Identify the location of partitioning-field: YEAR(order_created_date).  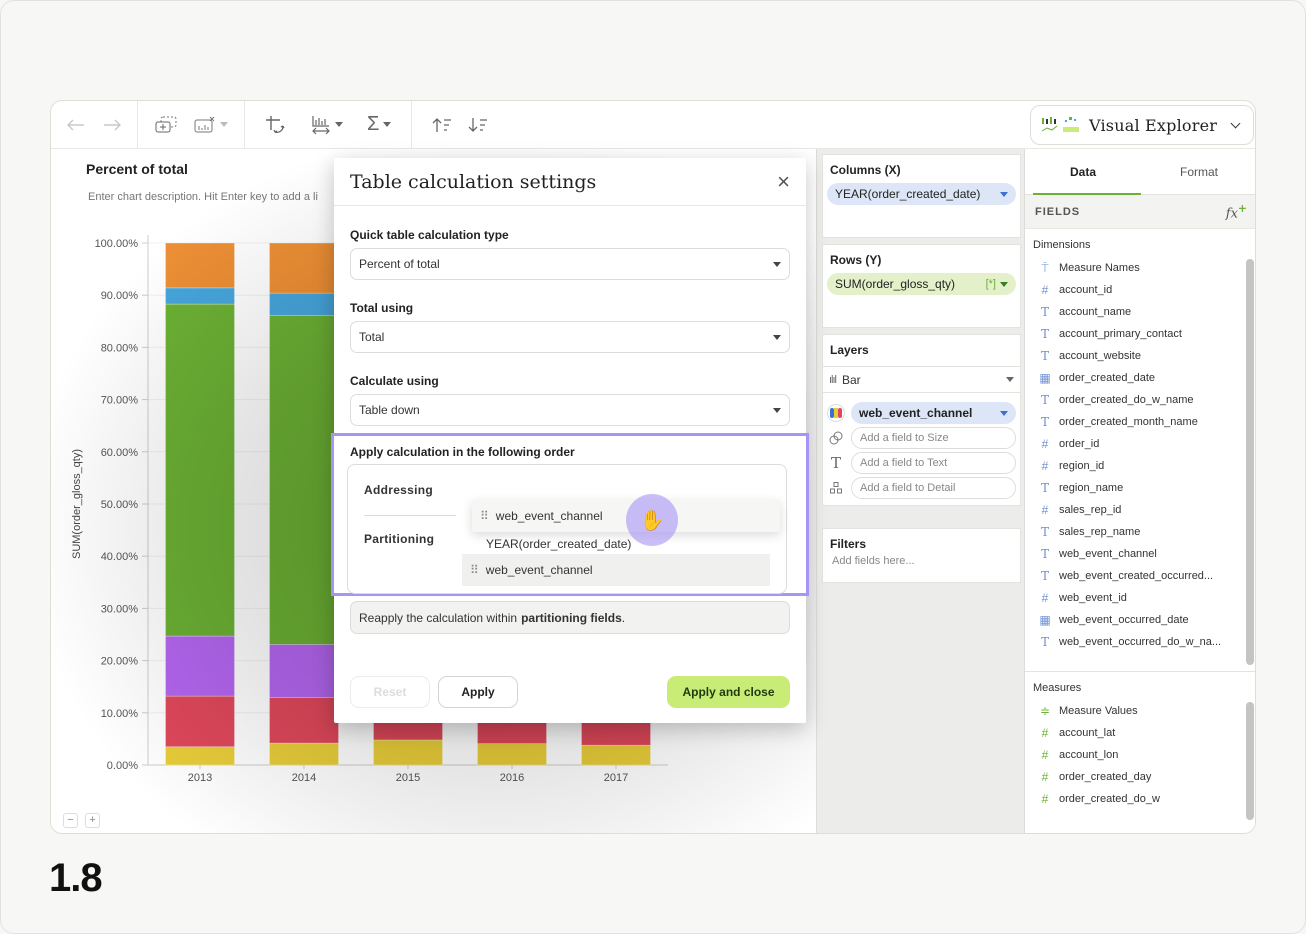
(558, 544).